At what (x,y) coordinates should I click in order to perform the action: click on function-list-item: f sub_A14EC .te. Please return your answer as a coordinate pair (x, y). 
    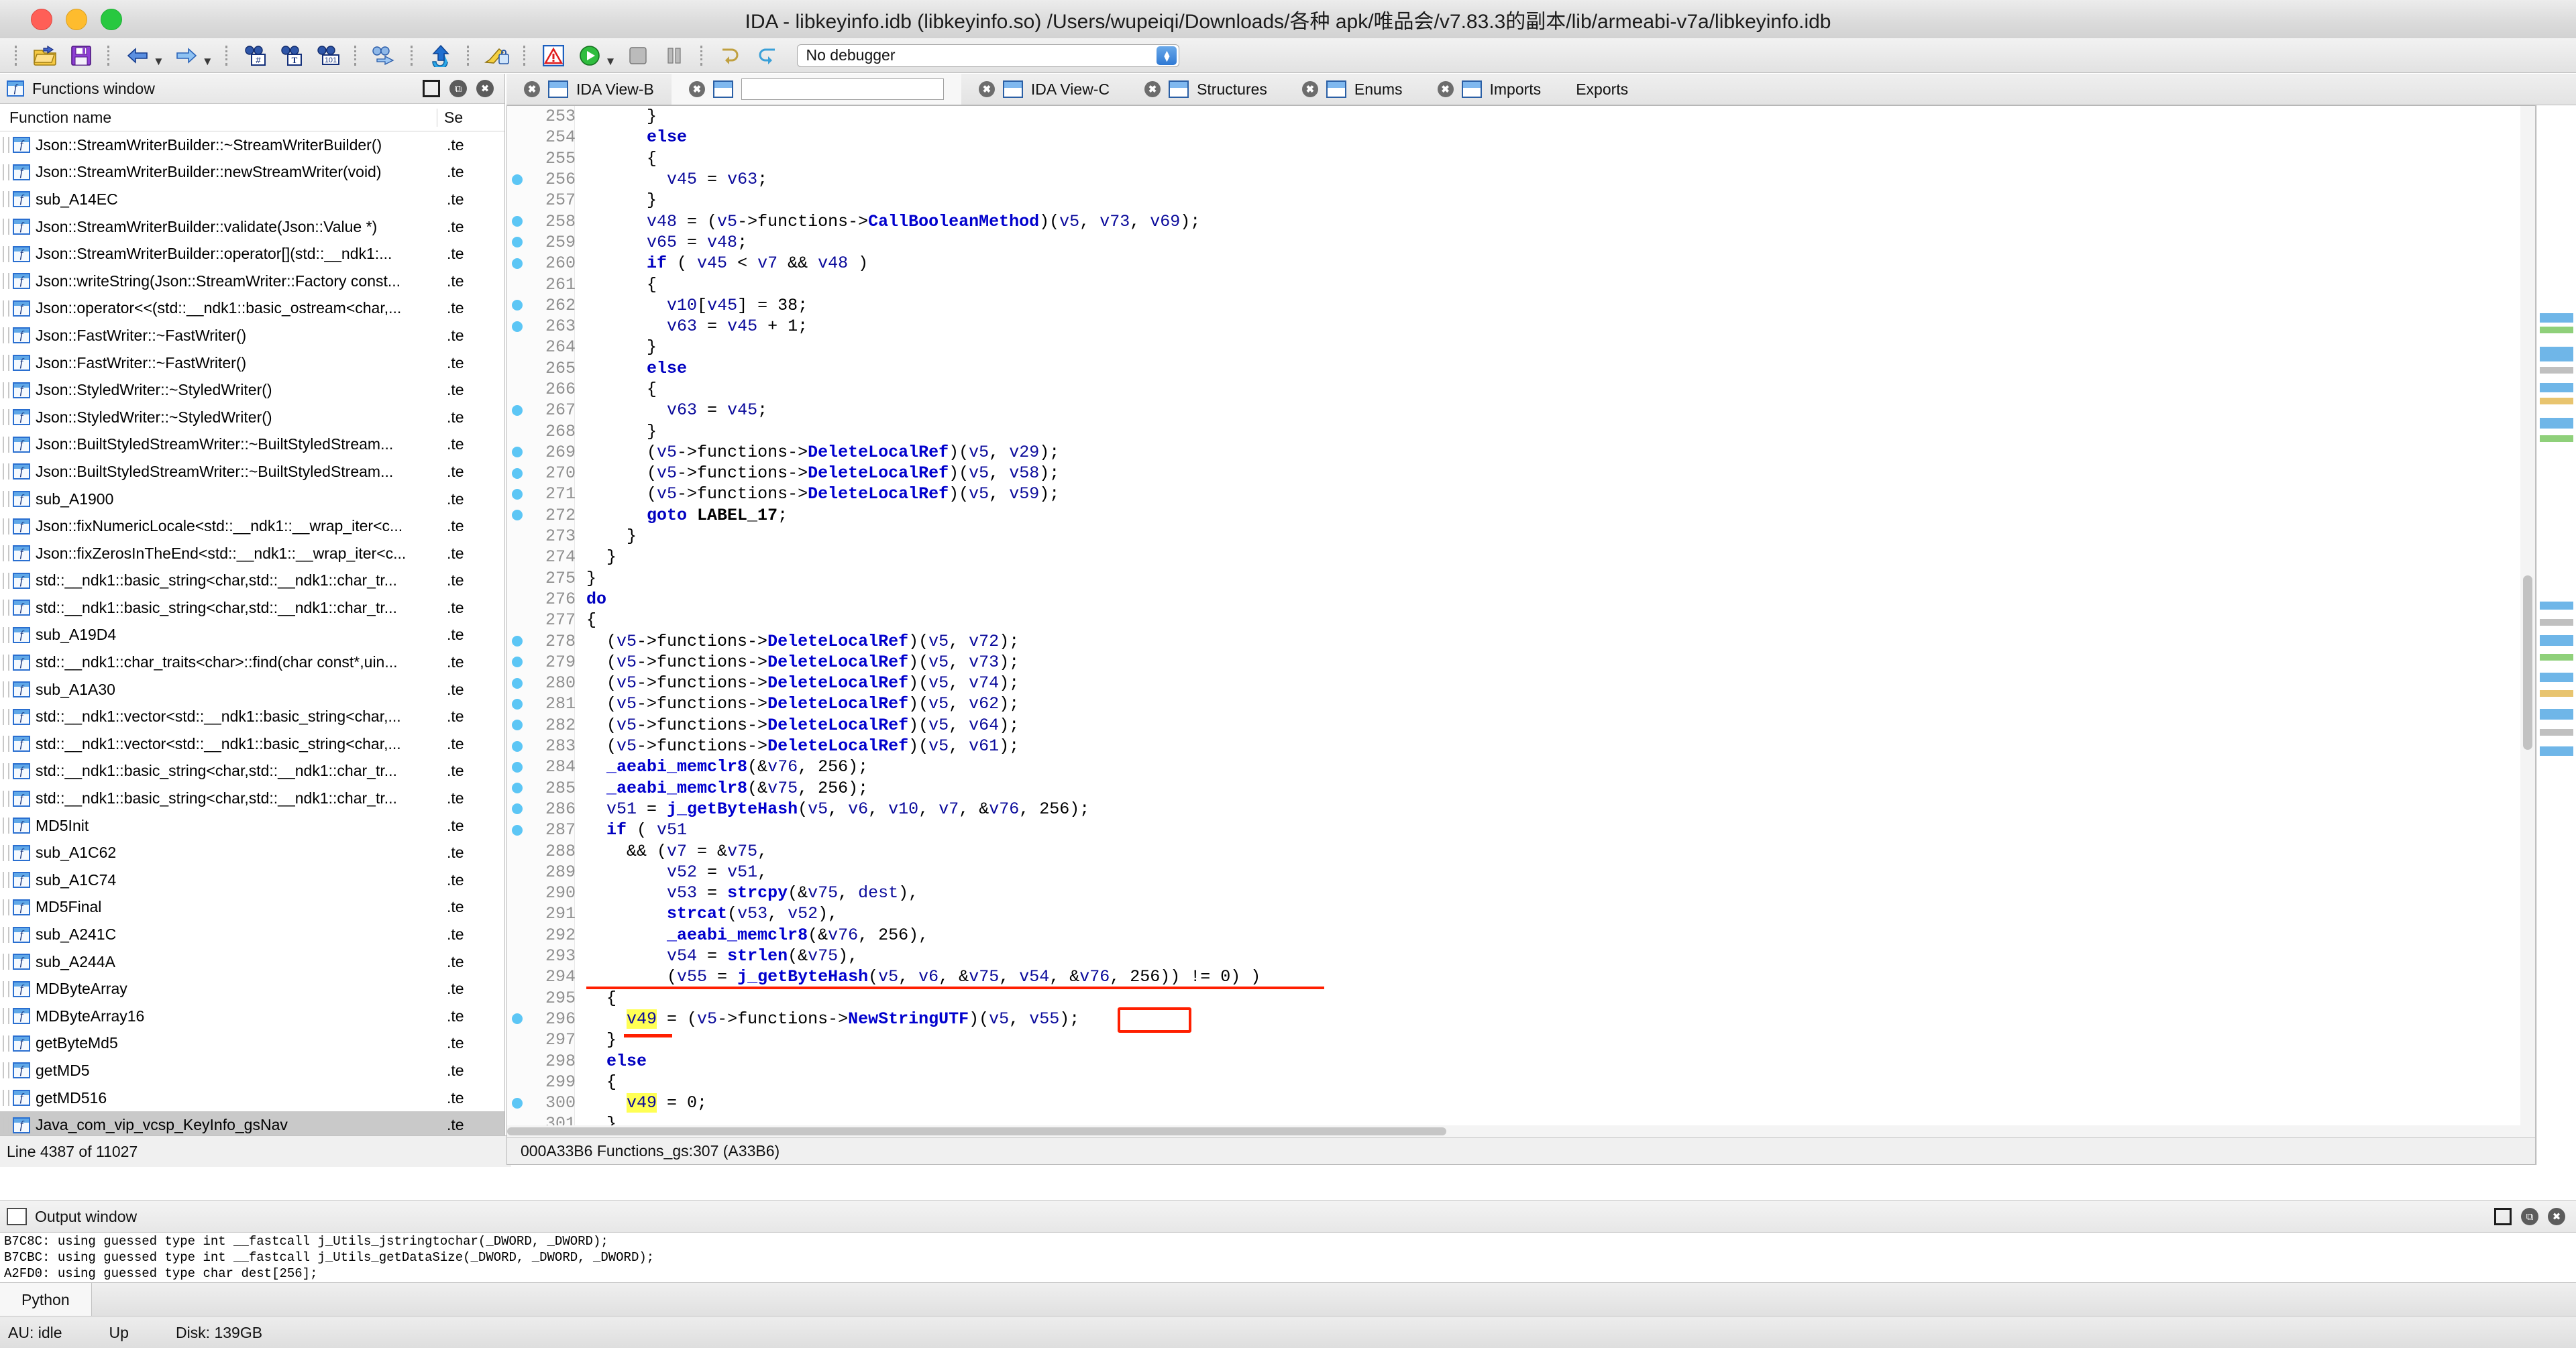
    Looking at the image, I should click on (252, 199).